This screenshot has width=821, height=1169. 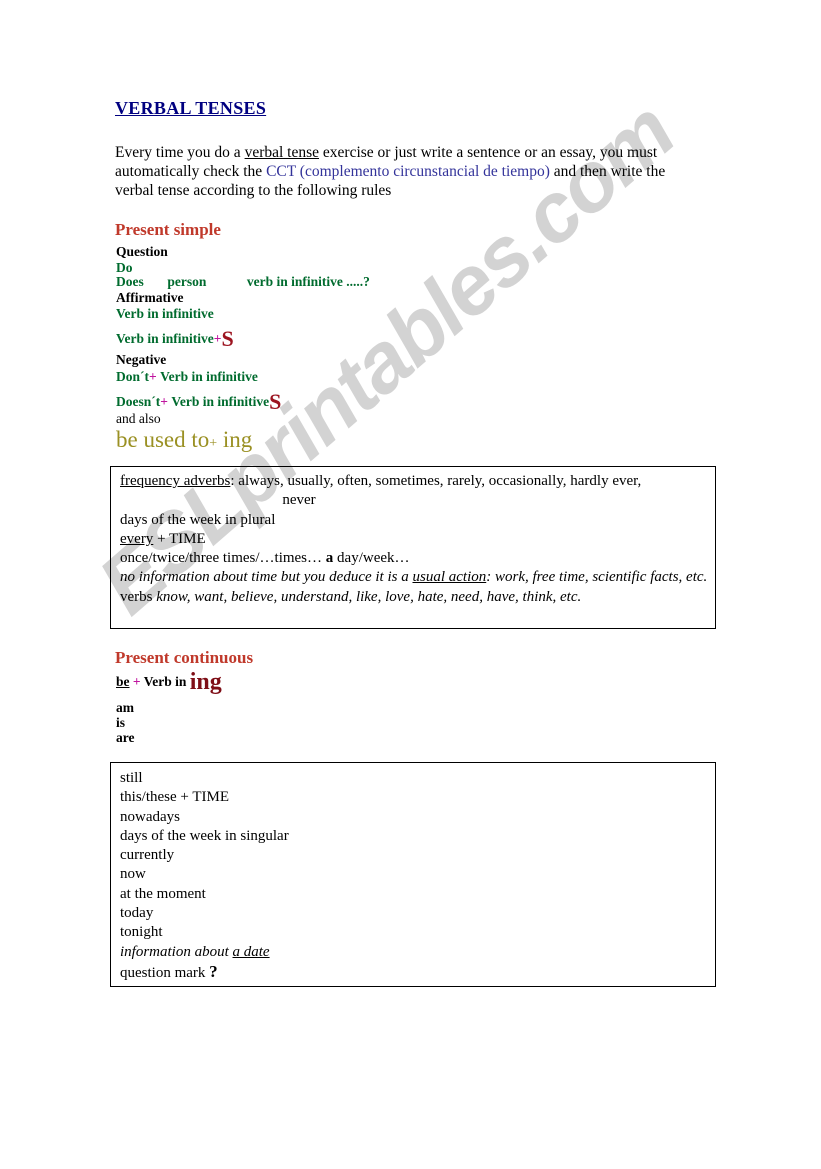 I want to click on be-used-to-phrase: be used to, so click(x=163, y=439).